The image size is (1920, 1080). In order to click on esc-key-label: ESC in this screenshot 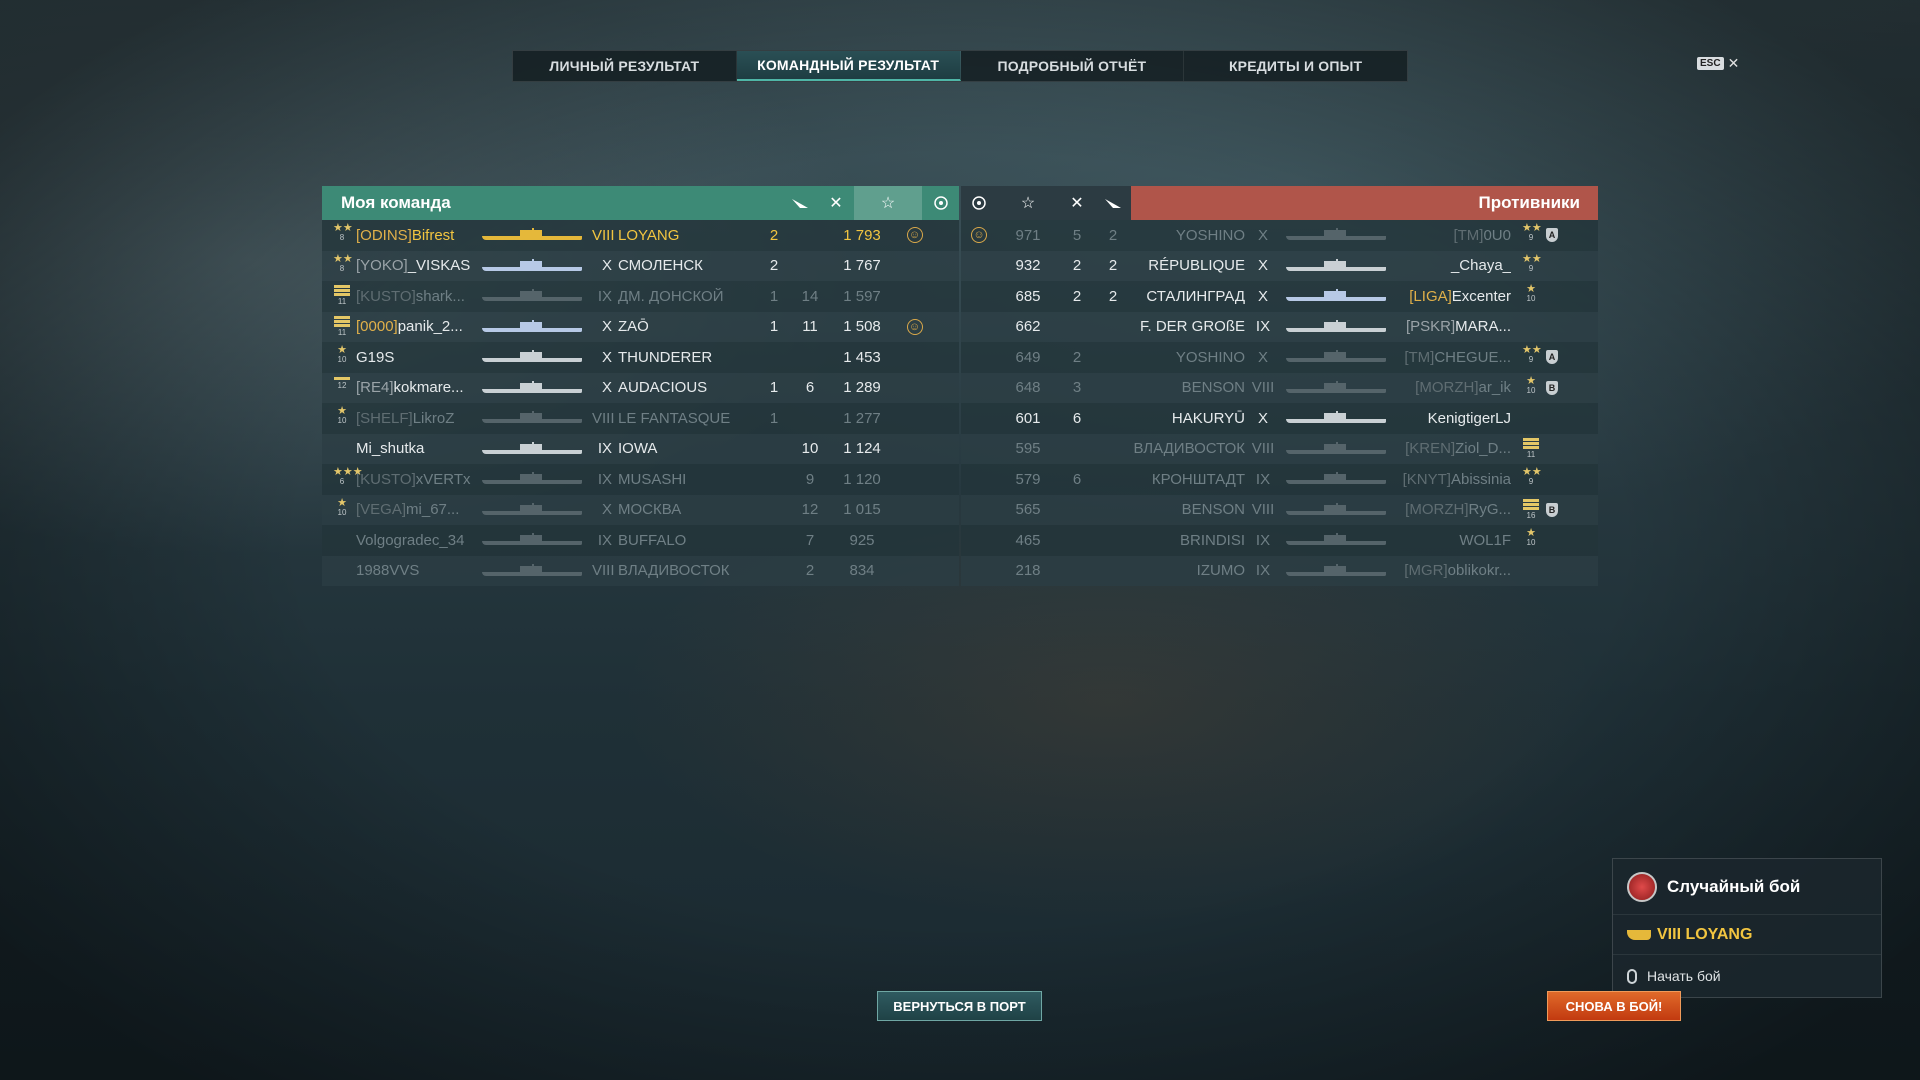, I will do `click(1710, 63)`.